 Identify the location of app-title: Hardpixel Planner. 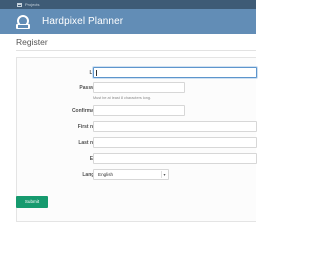
(82, 21).